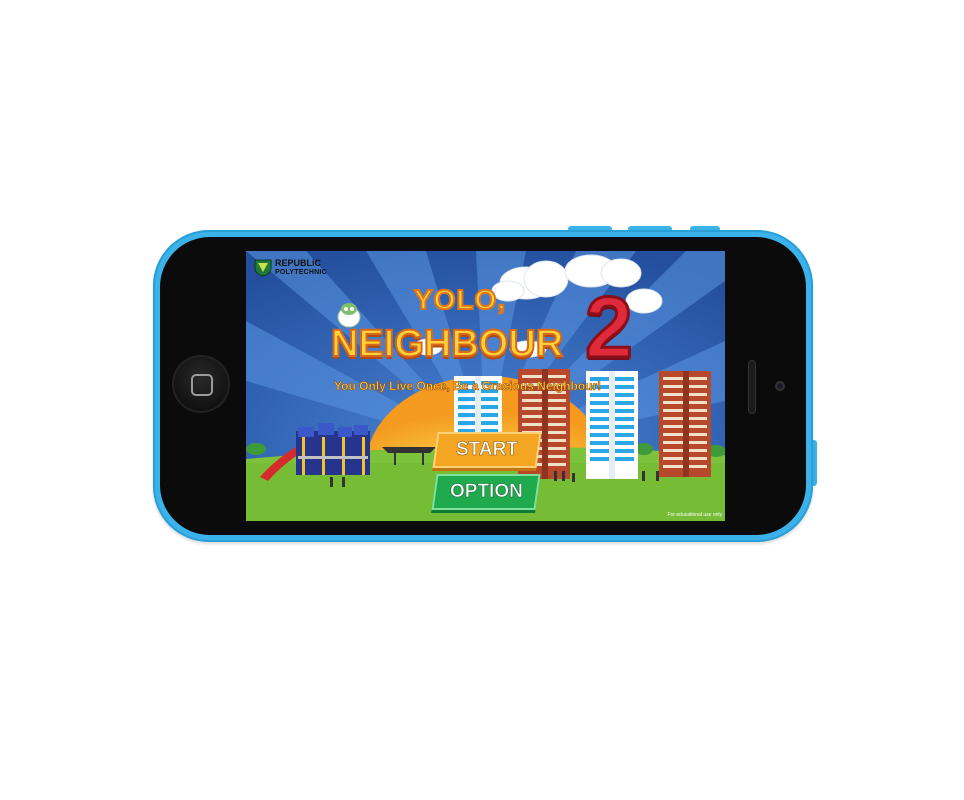 The height and width of the screenshot is (800, 964). I want to click on republic-polytechnic-logo: REPUBLiC POLYTECHNIC, so click(290, 268).